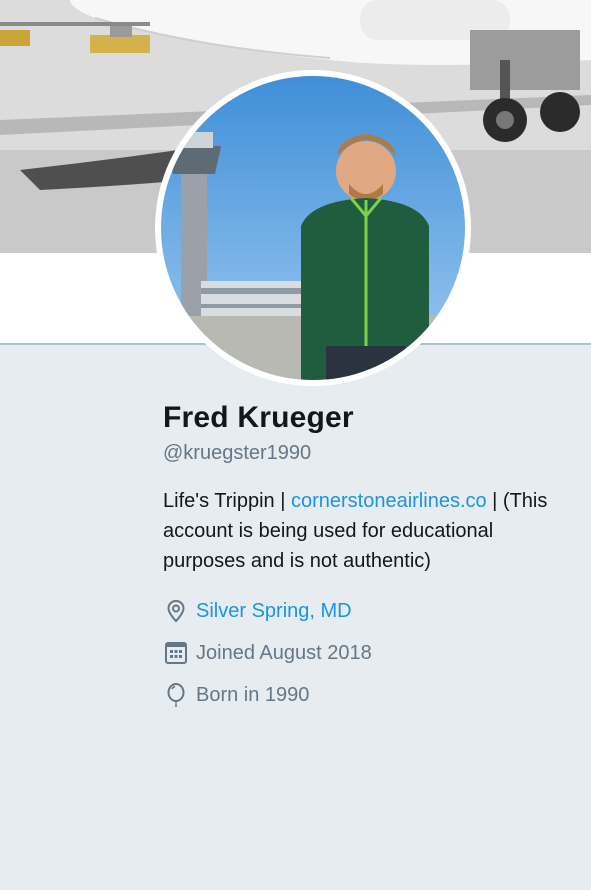 This screenshot has height=890, width=591. I want to click on profile-join-date: Joined August 2018, so click(358, 653).